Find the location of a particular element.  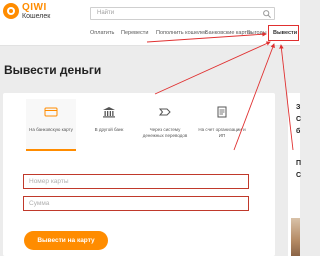

search-placeholder: Найти is located at coordinates (106, 13).